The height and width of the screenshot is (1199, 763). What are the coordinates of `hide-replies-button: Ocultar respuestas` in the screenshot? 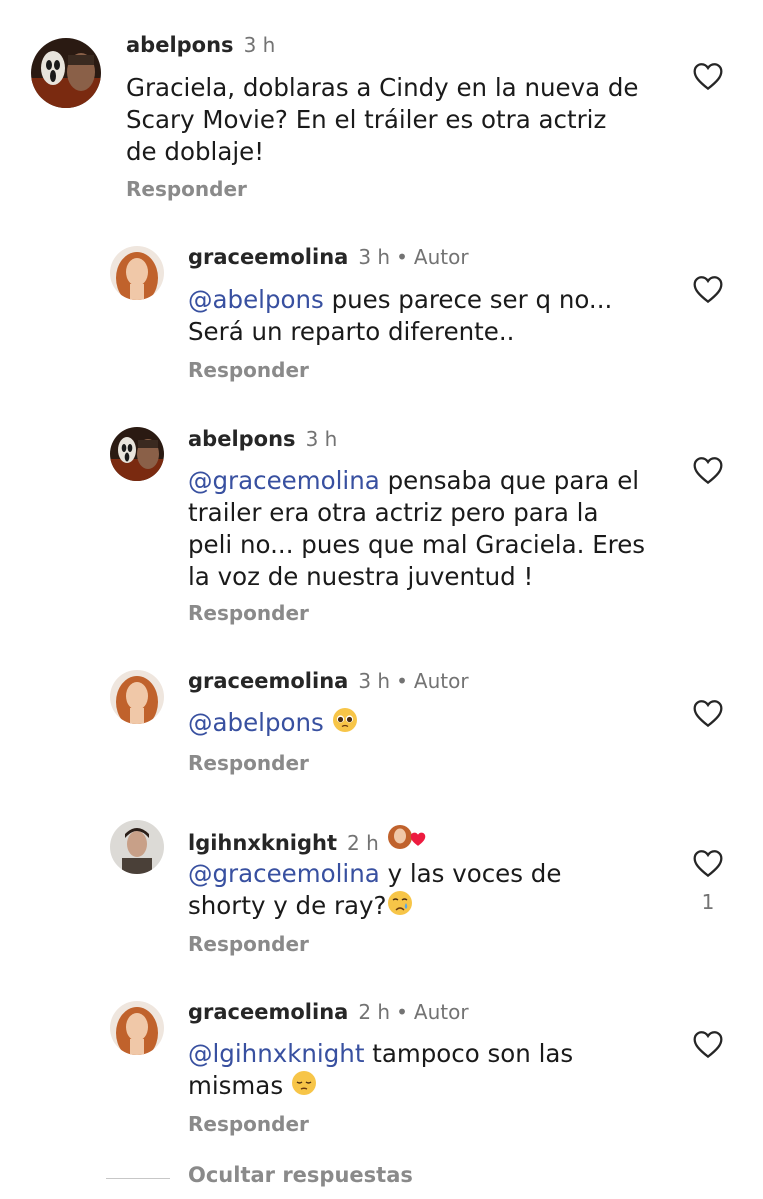 It's located at (300, 1175).